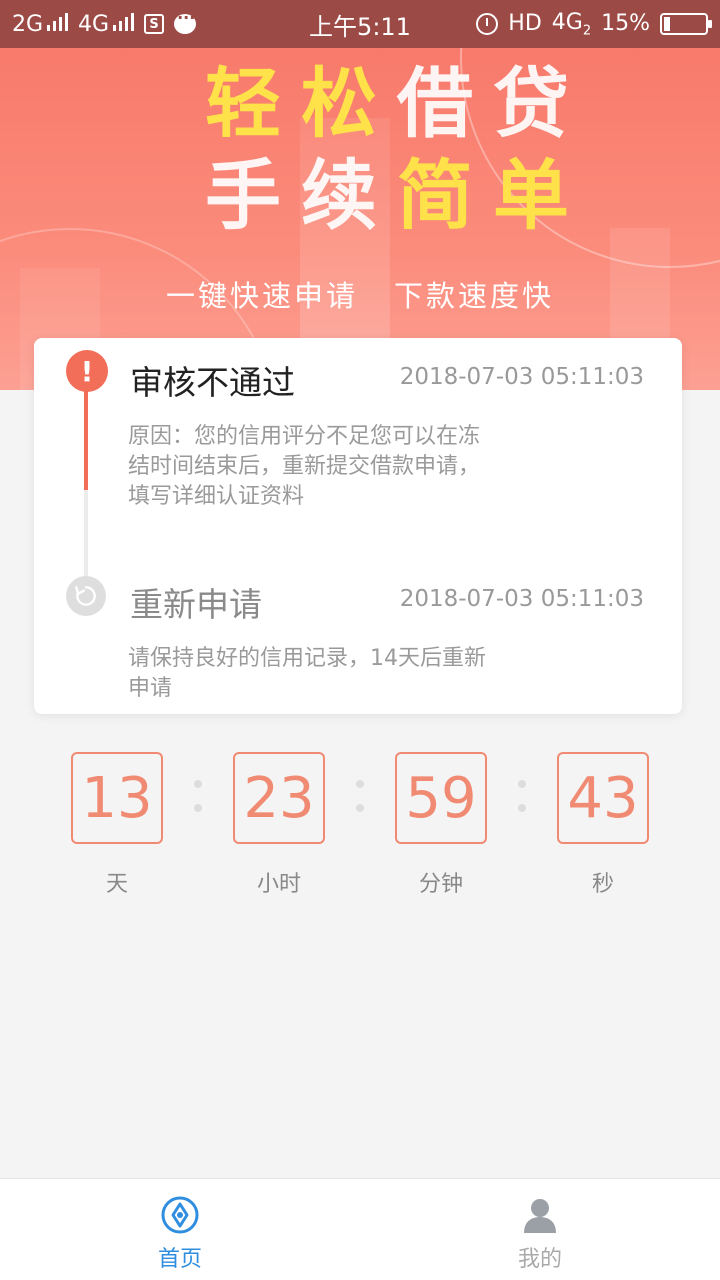 This screenshot has height=1280, width=720. Describe the element at coordinates (441, 798) in the screenshot. I see `countdown-minutes-value: 59` at that location.